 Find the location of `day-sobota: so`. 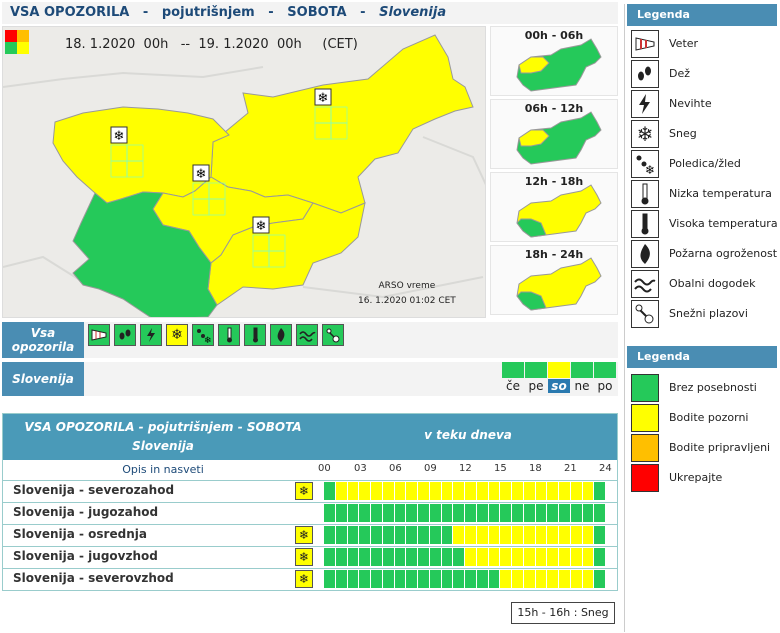

day-sobota: so is located at coordinates (559, 379).